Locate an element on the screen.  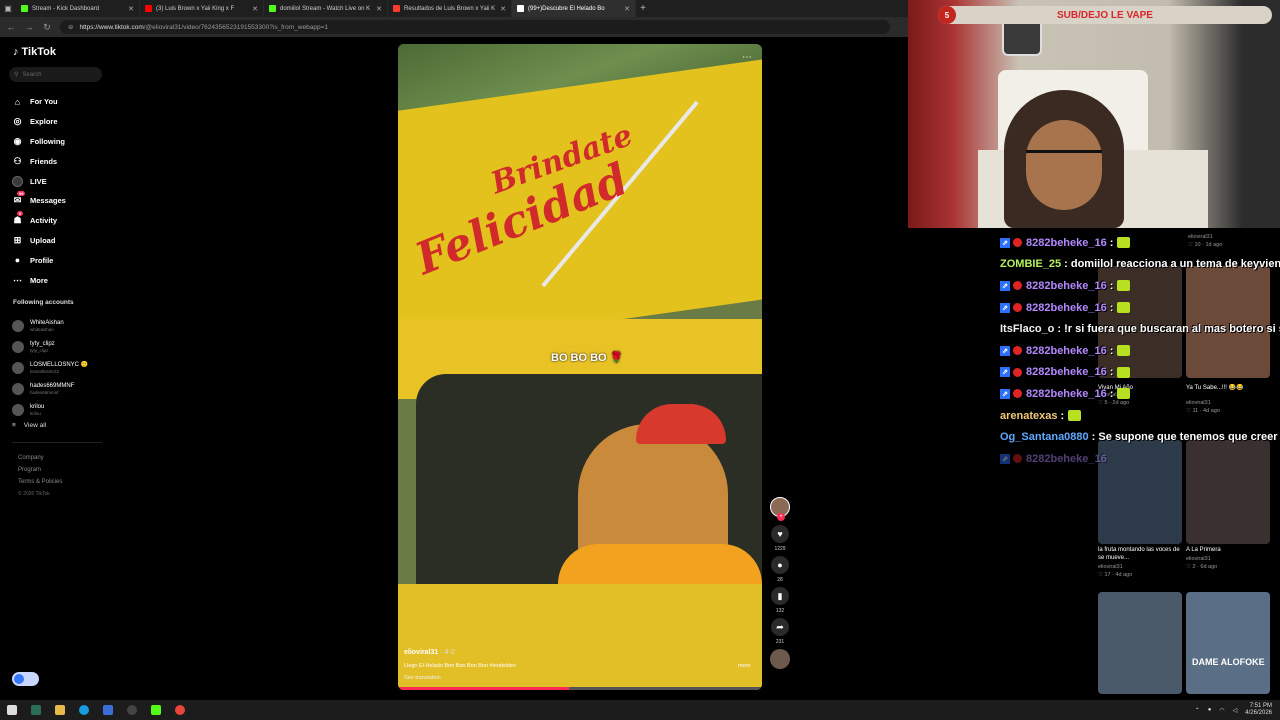
following-account: WhiteAishan whiteaishan is located at coordinates (50, 325).